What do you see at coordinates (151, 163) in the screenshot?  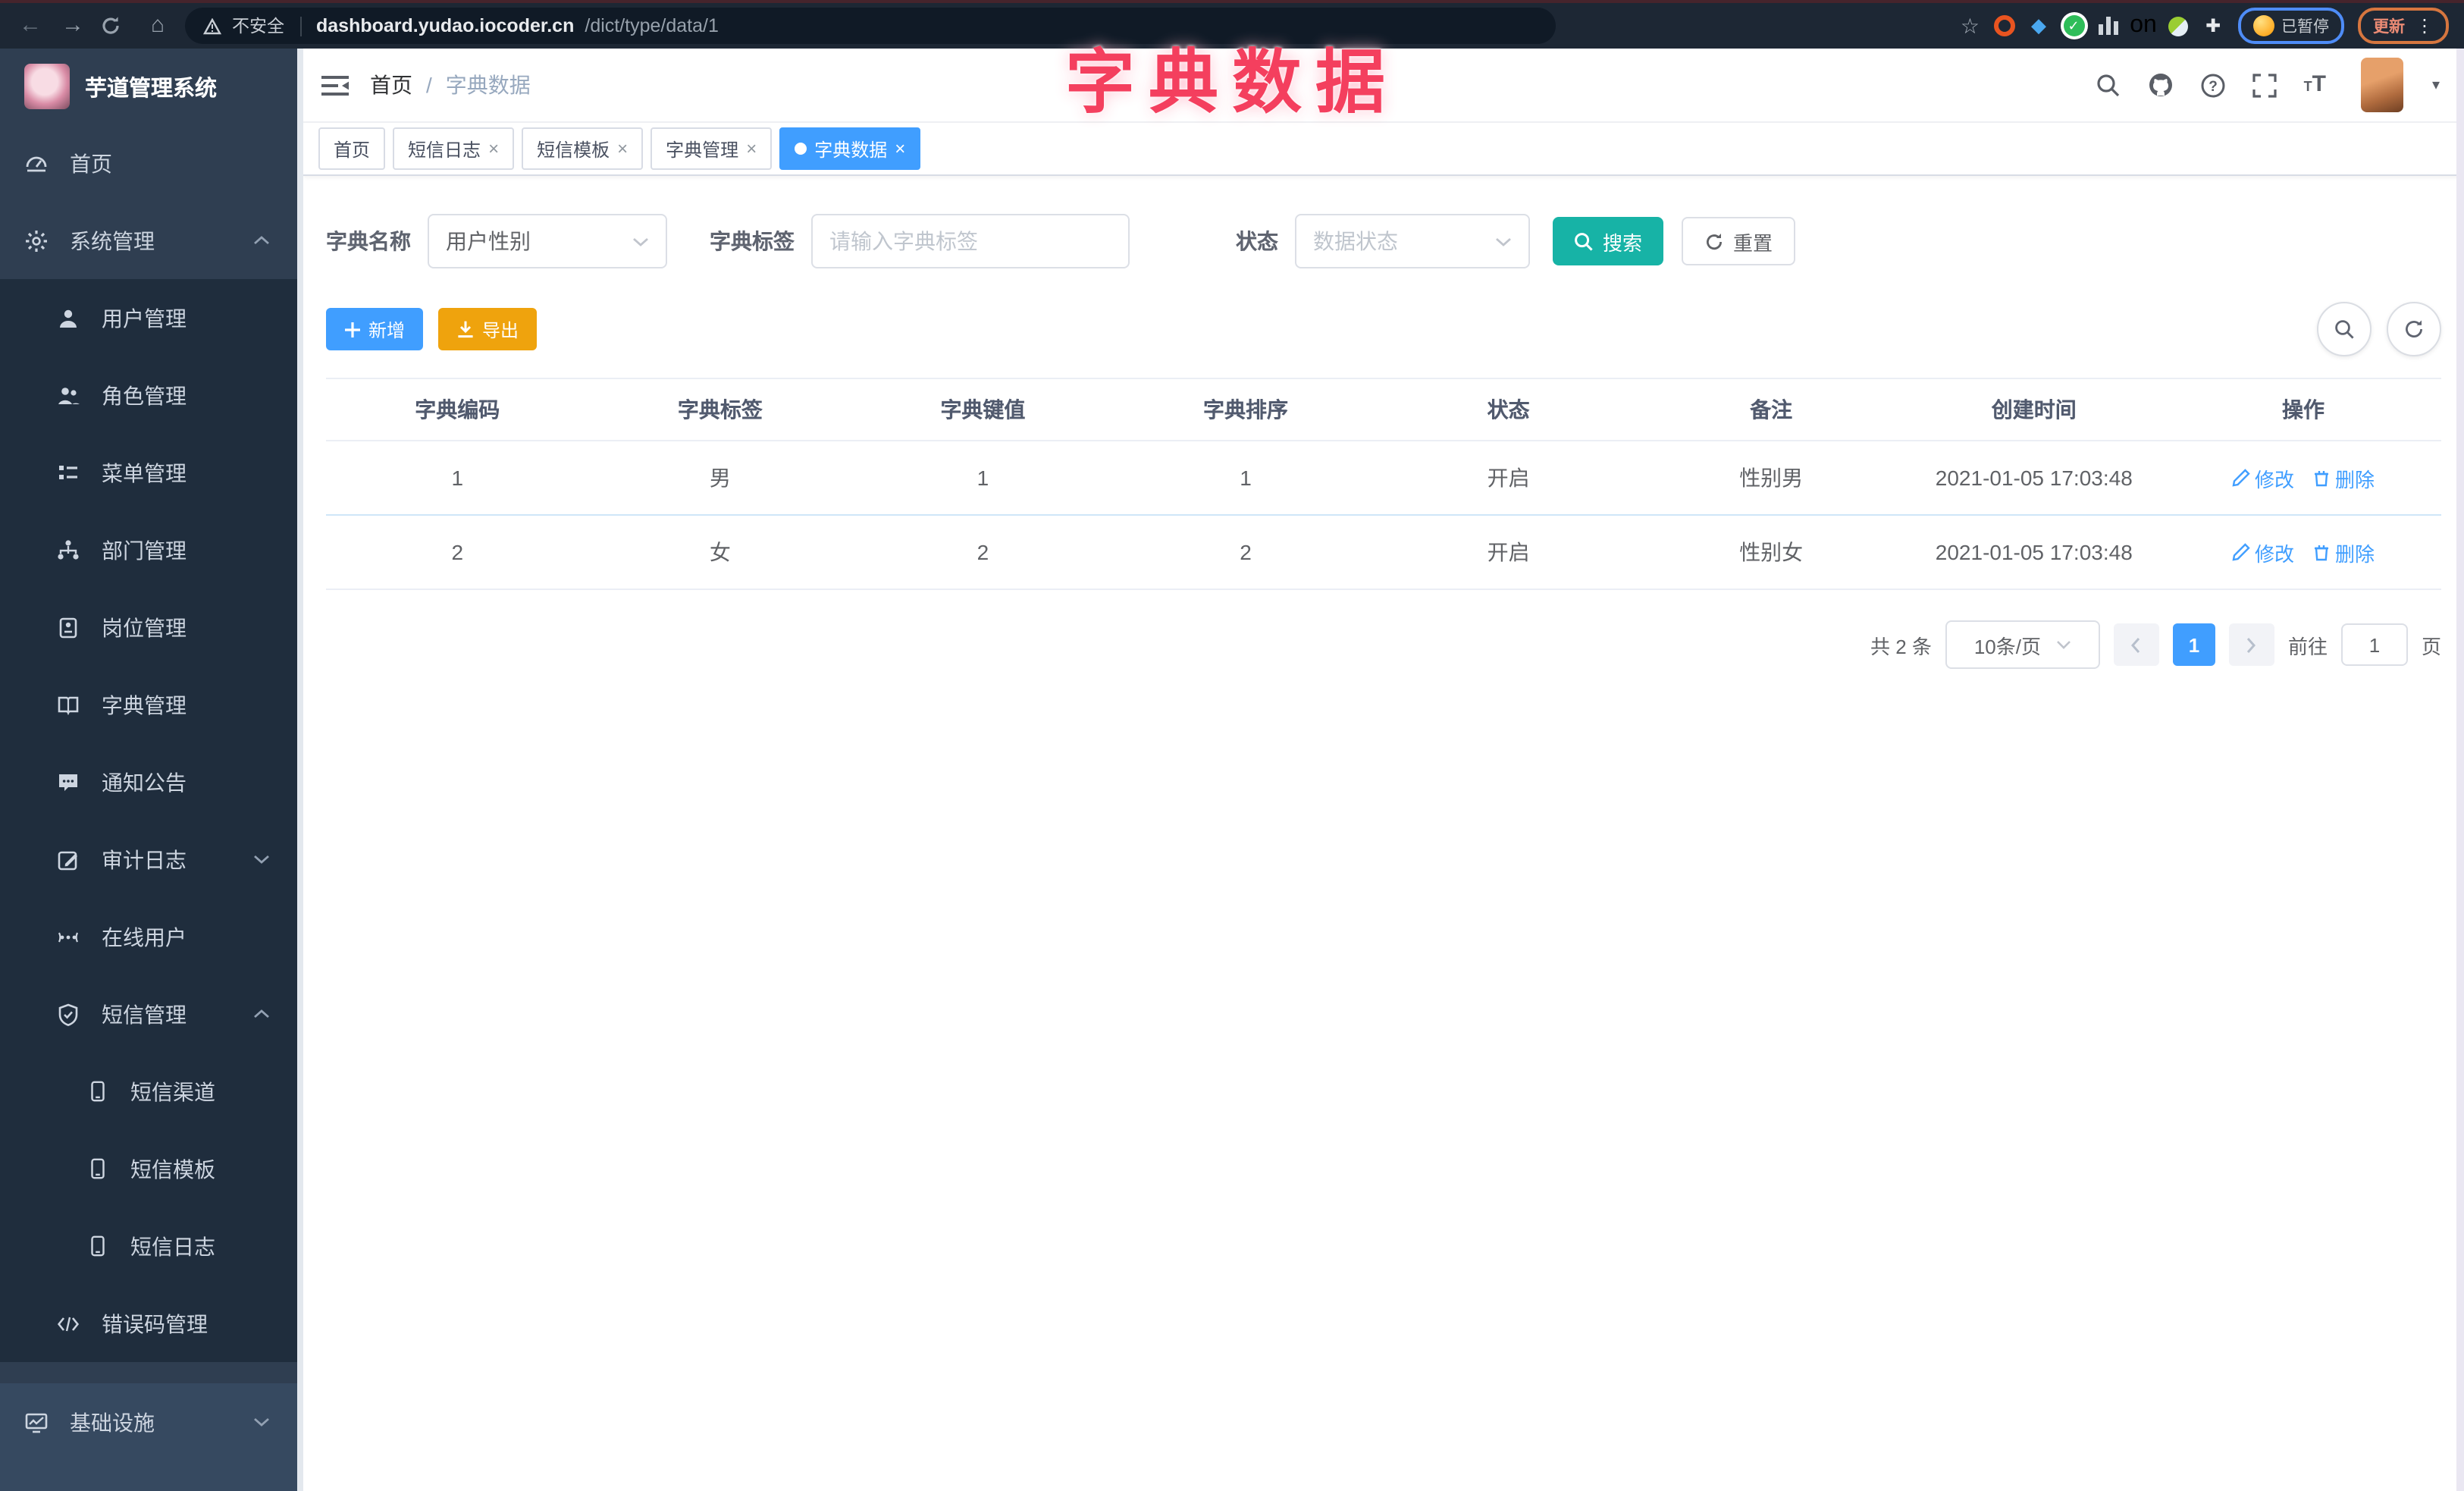 I see `sidebar-item-home: 首页` at bounding box center [151, 163].